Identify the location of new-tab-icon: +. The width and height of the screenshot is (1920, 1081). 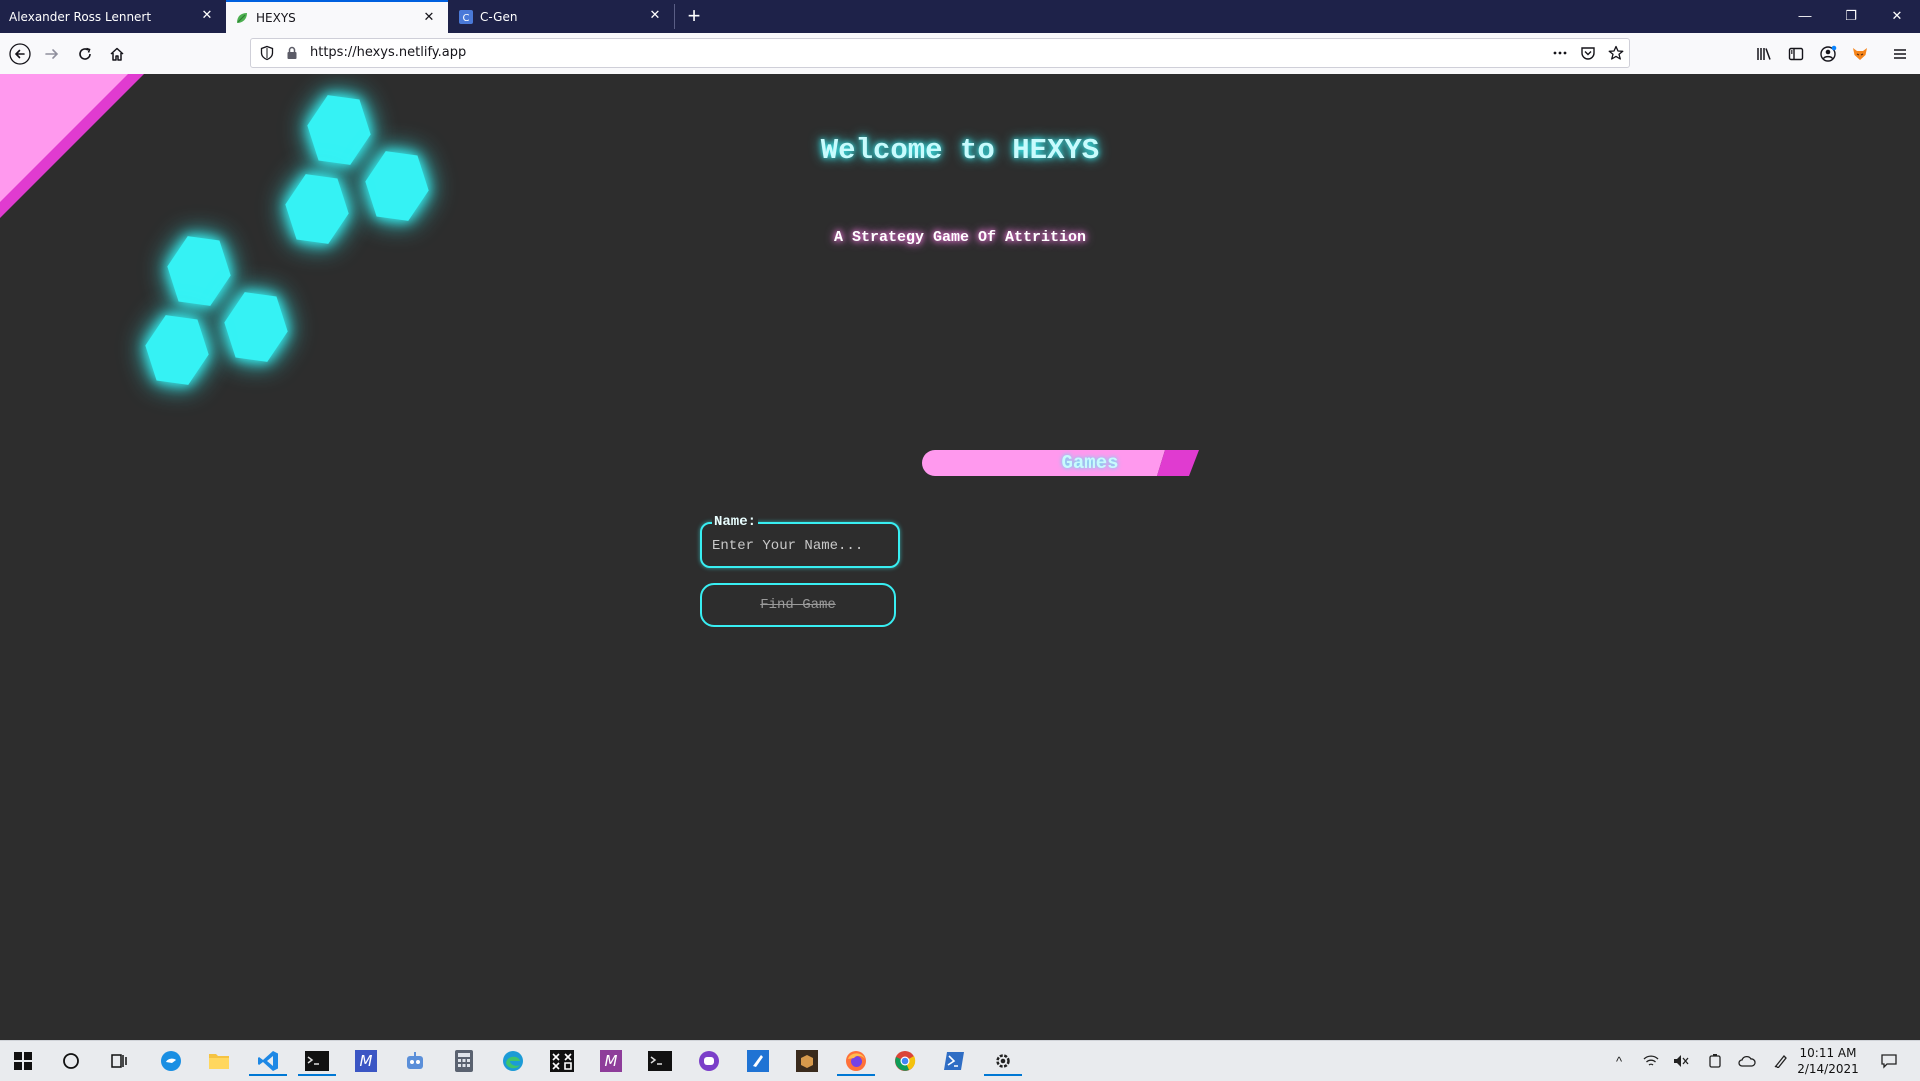
(694, 16).